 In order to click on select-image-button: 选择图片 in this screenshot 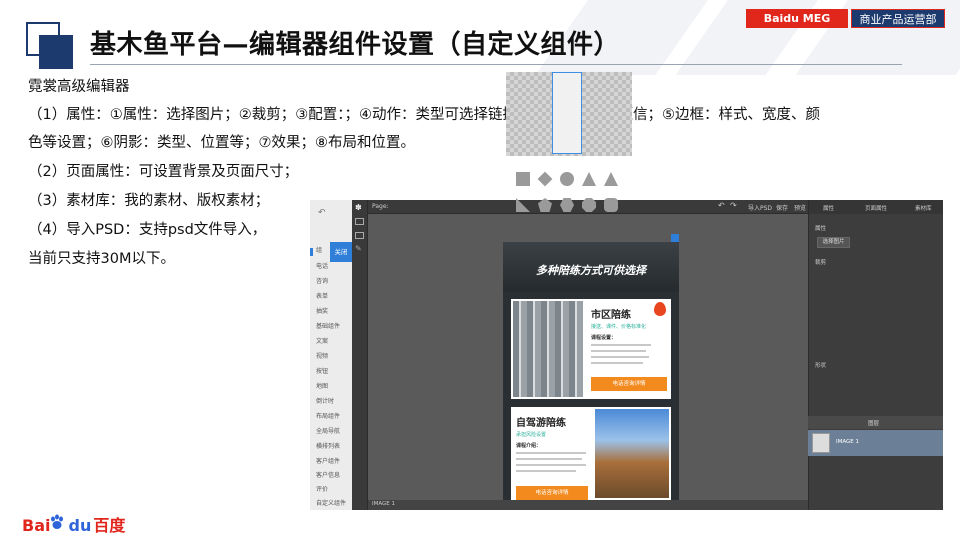, I will do `click(833, 242)`.